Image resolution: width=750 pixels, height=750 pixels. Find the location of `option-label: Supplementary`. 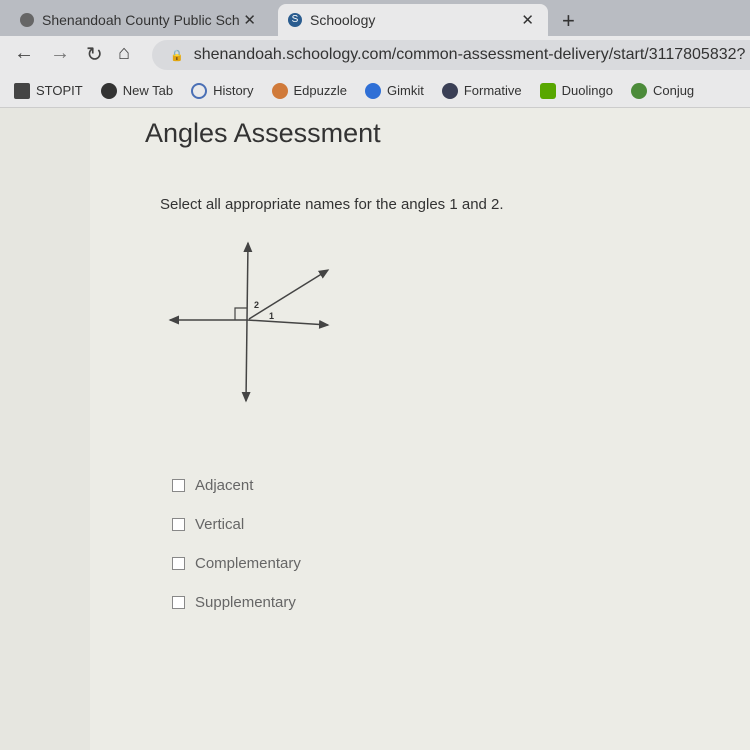

option-label: Supplementary is located at coordinates (245, 602).